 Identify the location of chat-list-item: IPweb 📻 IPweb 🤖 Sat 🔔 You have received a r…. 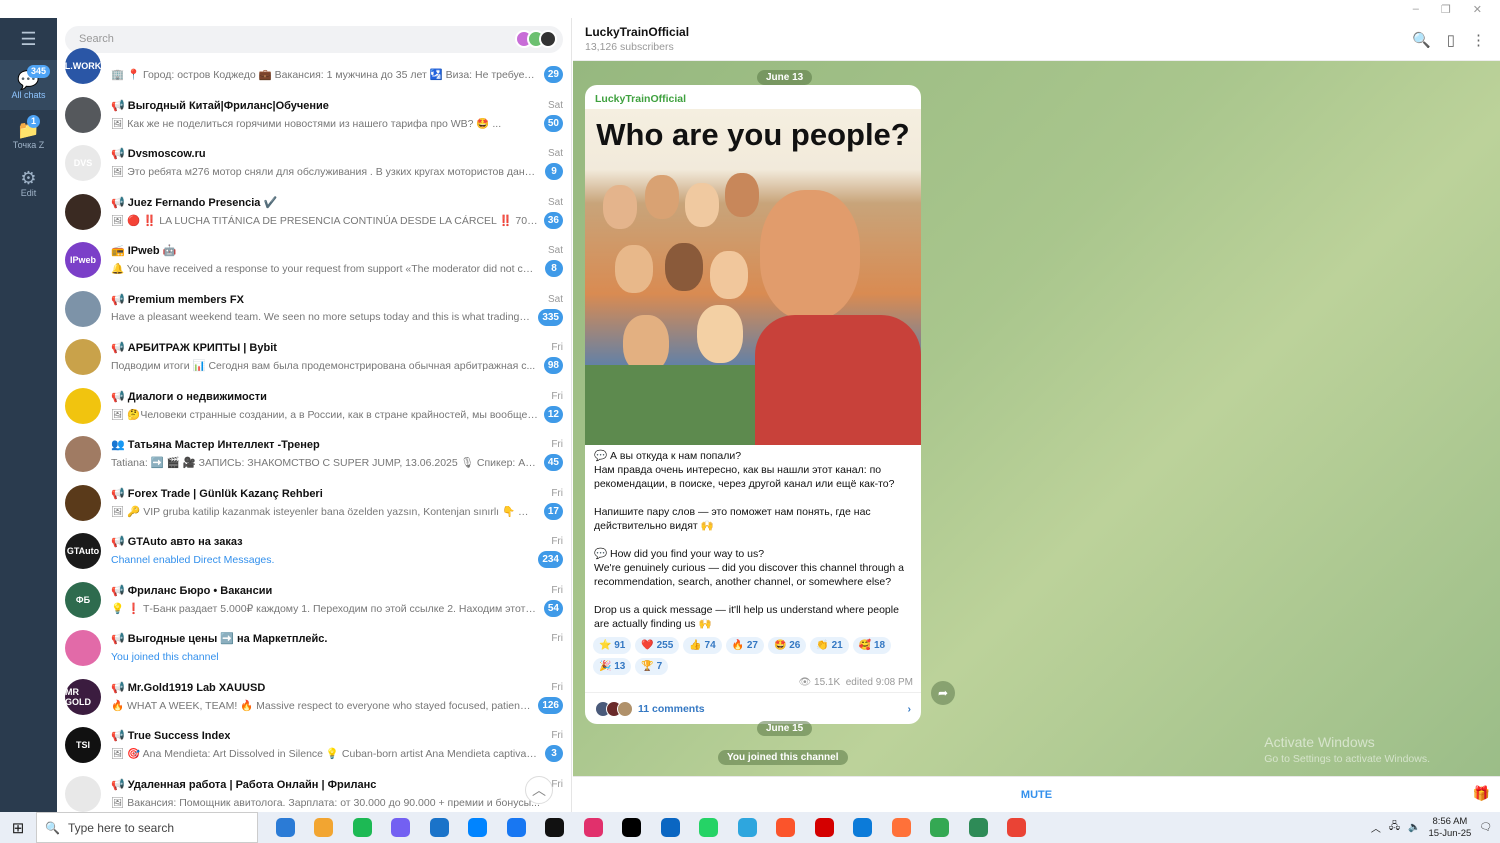
(314, 260).